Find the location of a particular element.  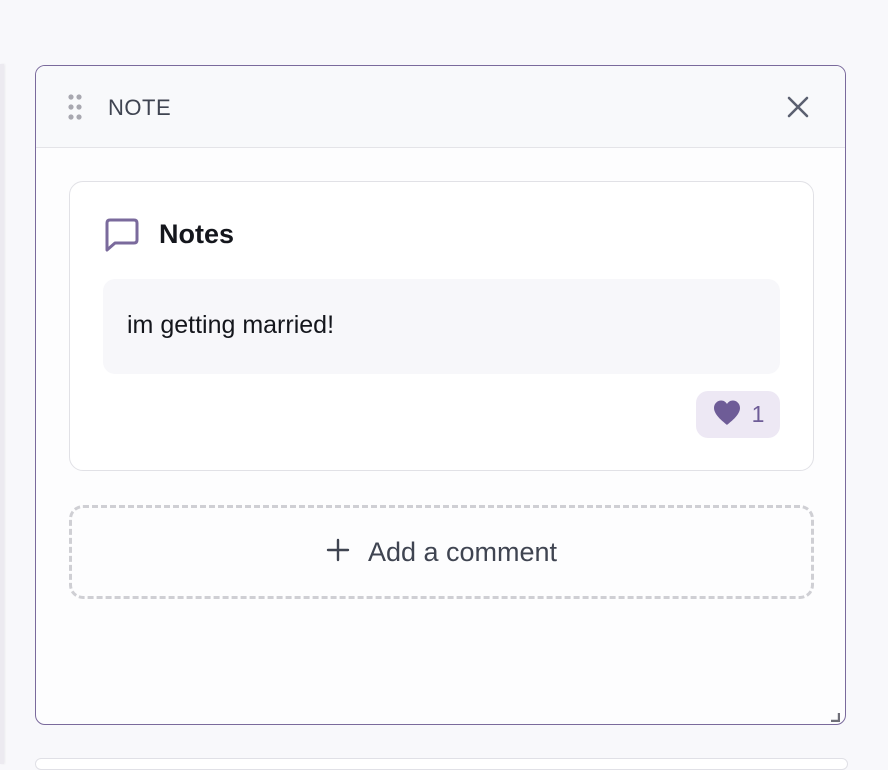

panel-title: NOTE is located at coordinates (140, 107).